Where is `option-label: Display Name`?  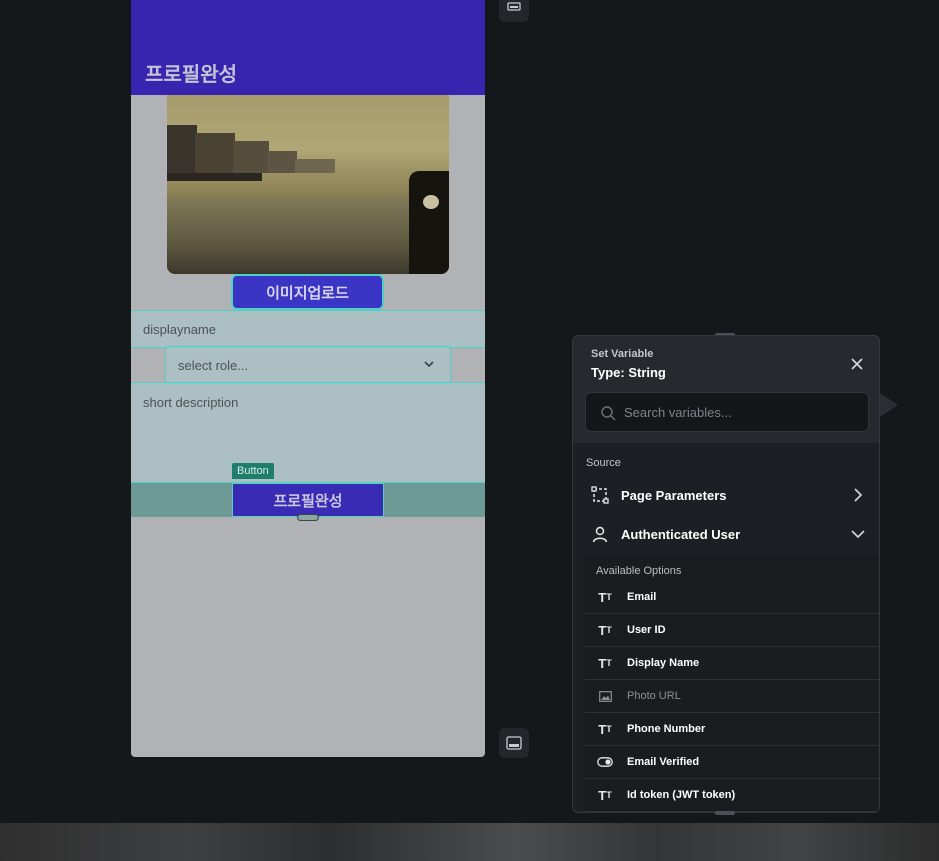 option-label: Display Name is located at coordinates (663, 663).